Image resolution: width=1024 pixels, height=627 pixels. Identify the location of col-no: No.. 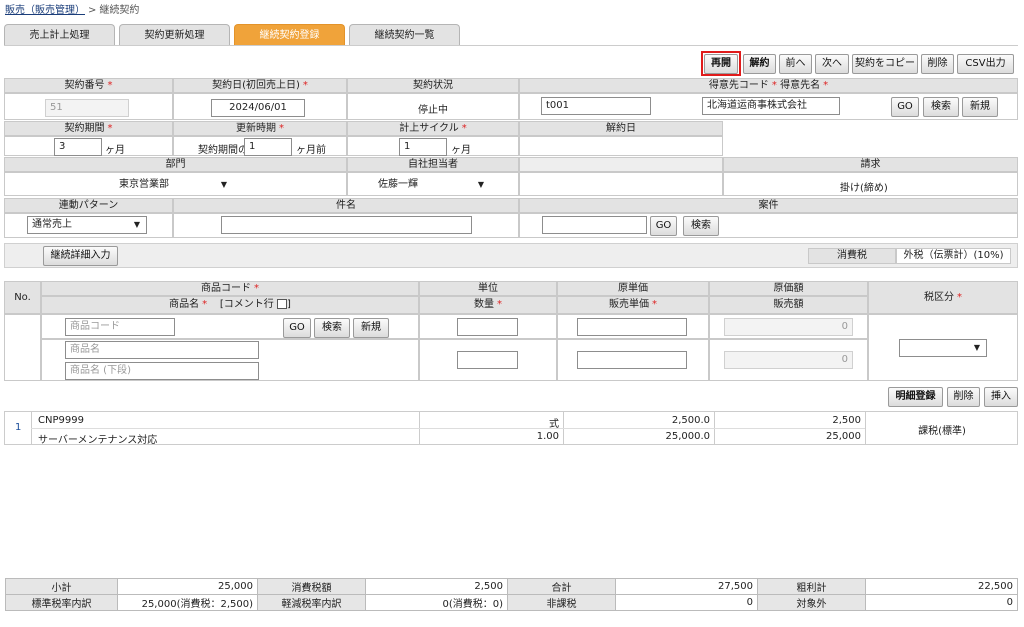
(22, 297).